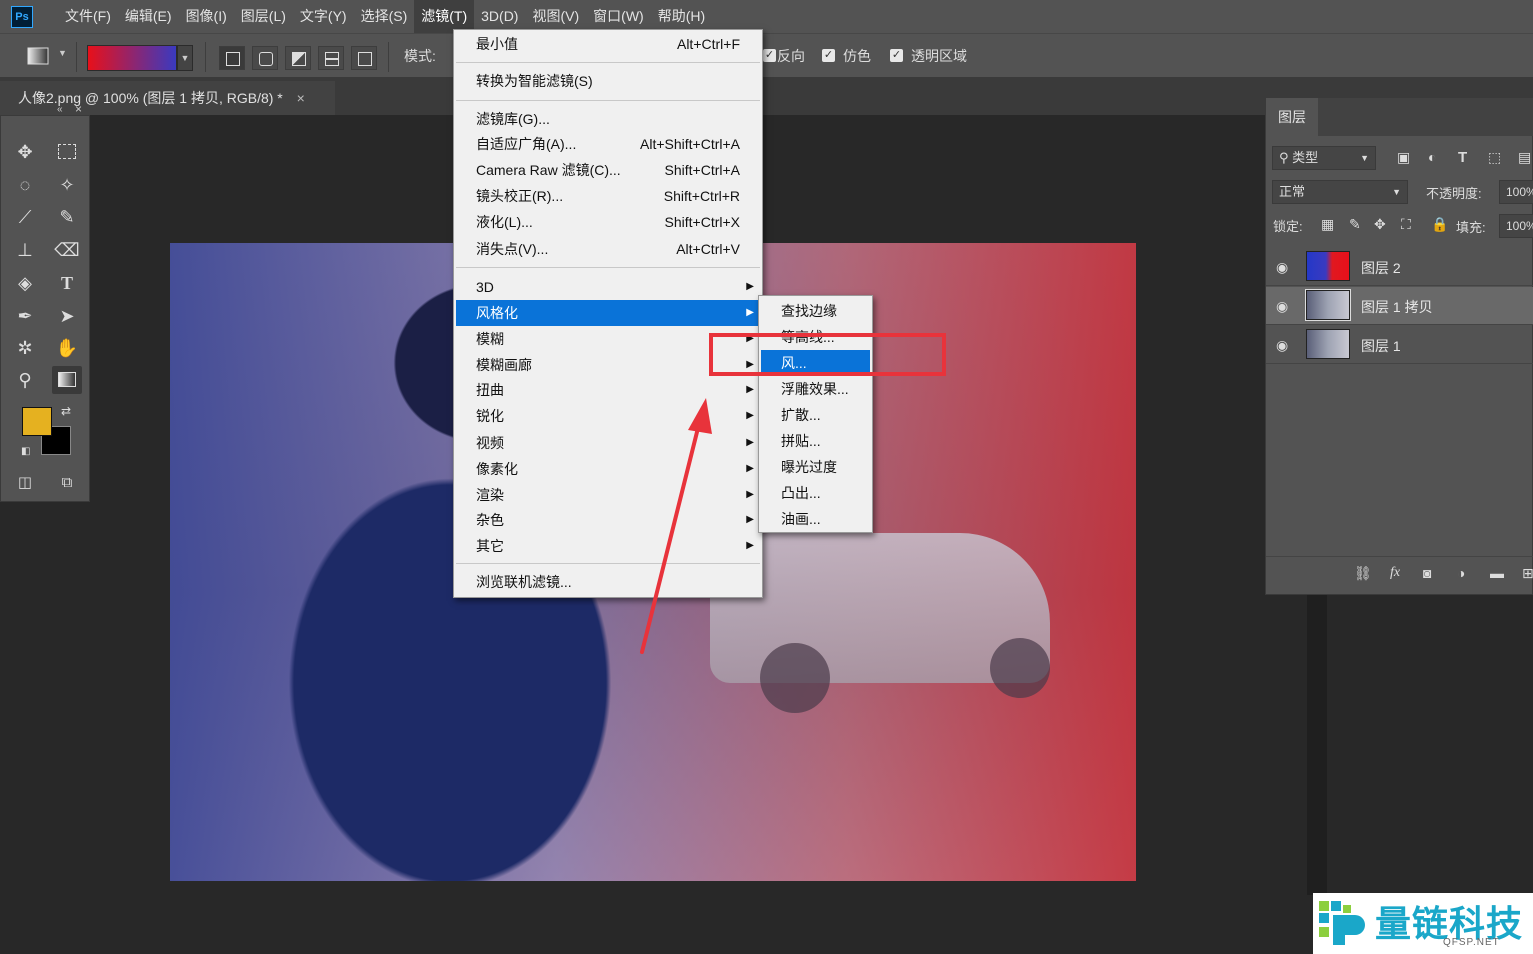  I want to click on close-icon: ×, so click(78, 109).